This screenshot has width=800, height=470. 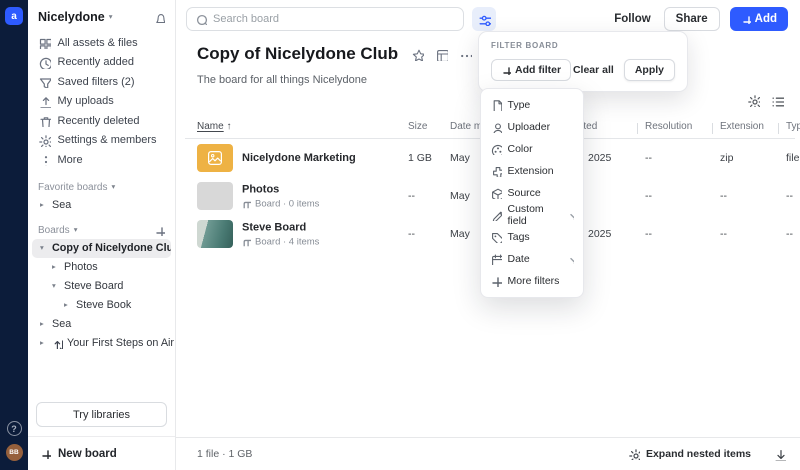 What do you see at coordinates (85, 101) in the screenshot?
I see `sidebar-item-label: My uploads` at bounding box center [85, 101].